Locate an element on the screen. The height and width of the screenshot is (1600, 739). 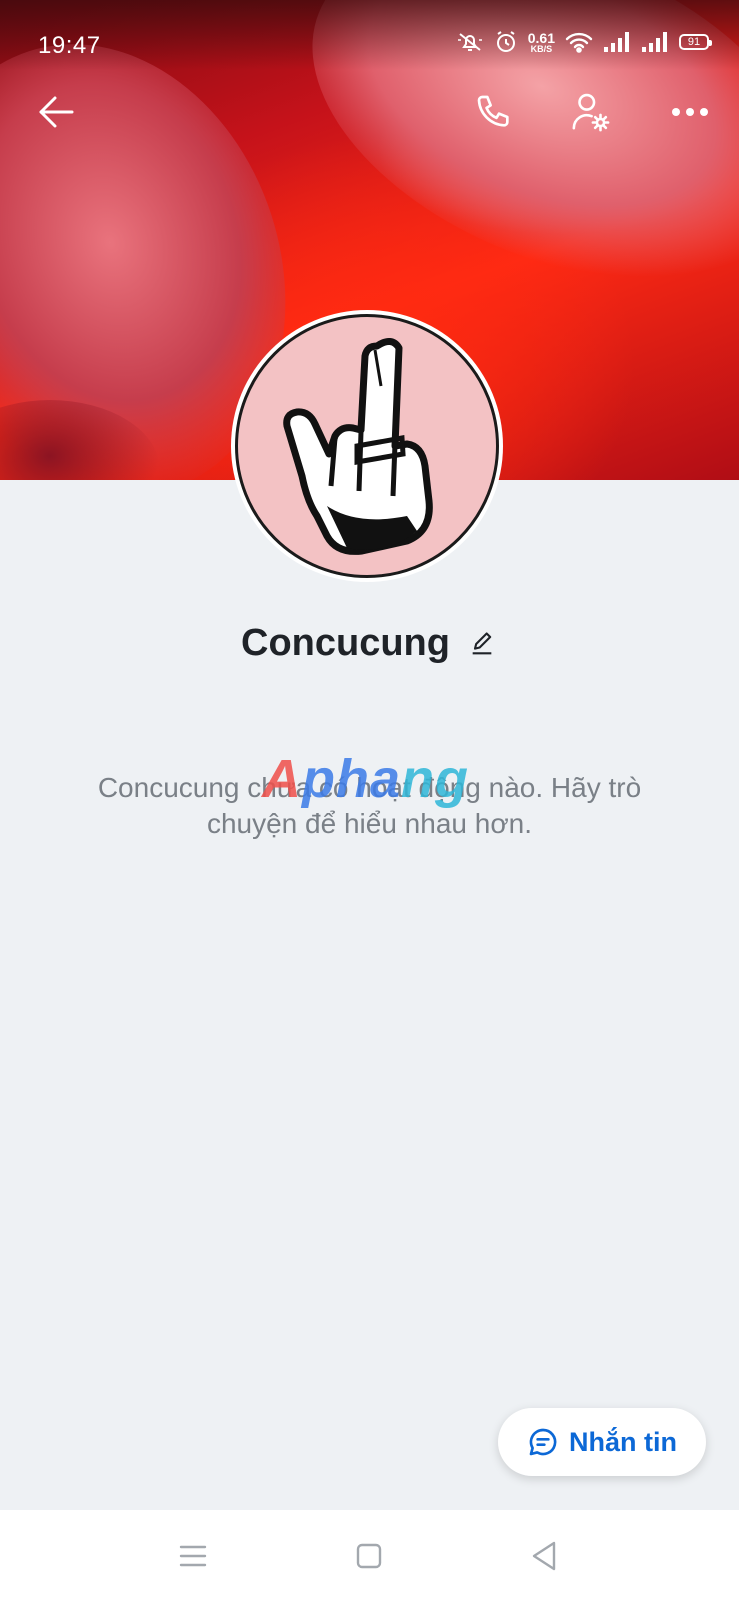
phone-icon is located at coordinates (493, 111).